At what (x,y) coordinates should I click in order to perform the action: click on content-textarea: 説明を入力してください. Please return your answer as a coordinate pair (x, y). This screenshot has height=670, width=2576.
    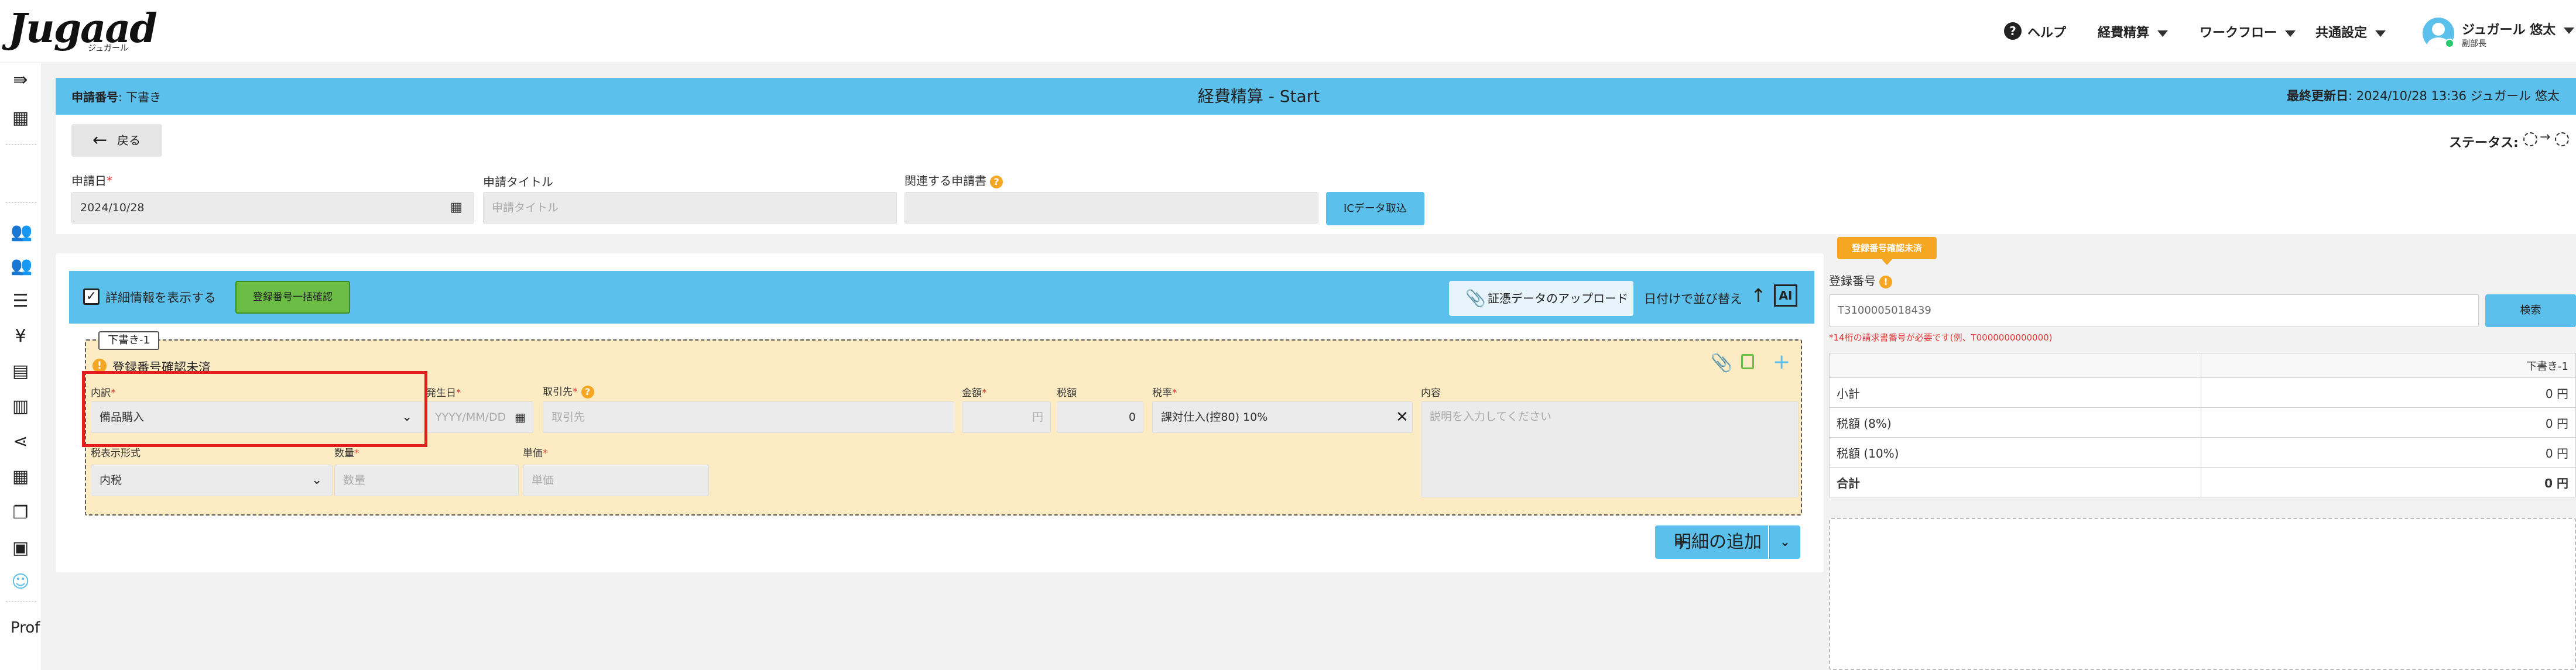
    Looking at the image, I should click on (1610, 449).